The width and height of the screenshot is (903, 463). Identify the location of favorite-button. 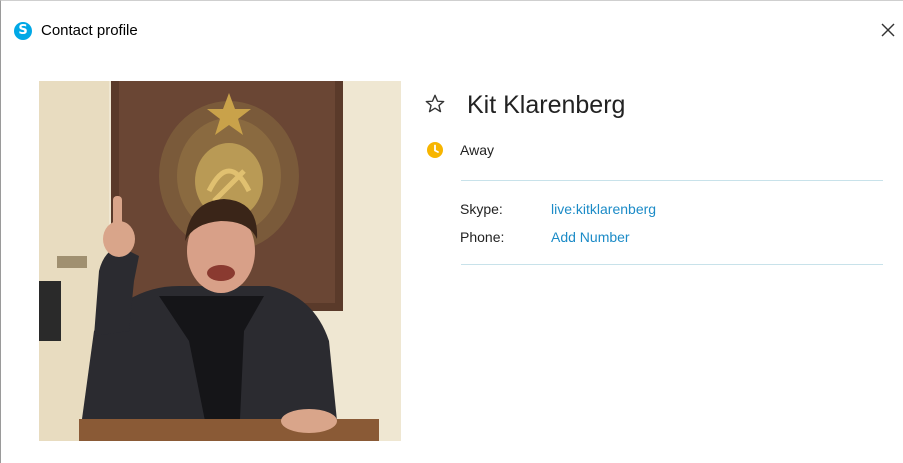
(435, 104).